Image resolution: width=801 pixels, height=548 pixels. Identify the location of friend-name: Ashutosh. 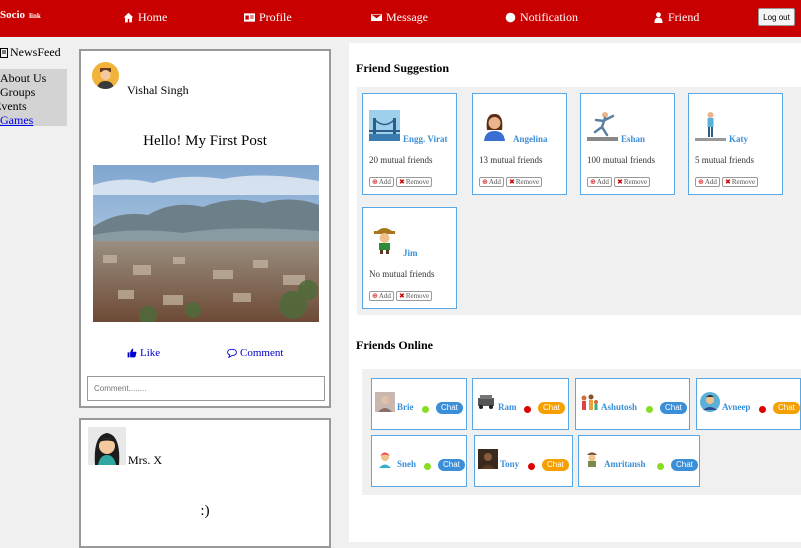
(619, 407).